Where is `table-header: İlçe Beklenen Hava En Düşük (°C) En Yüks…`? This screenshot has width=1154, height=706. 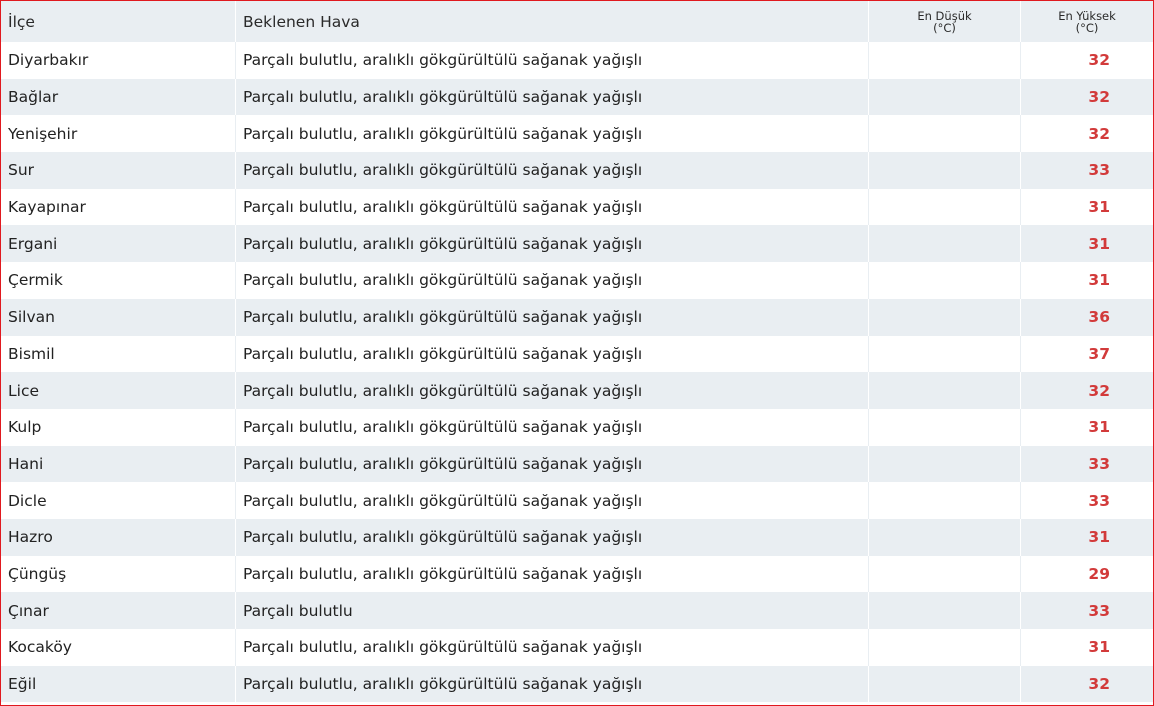
table-header: İlçe Beklenen Hava En Düşük (°C) En Yüks… is located at coordinates (577, 21).